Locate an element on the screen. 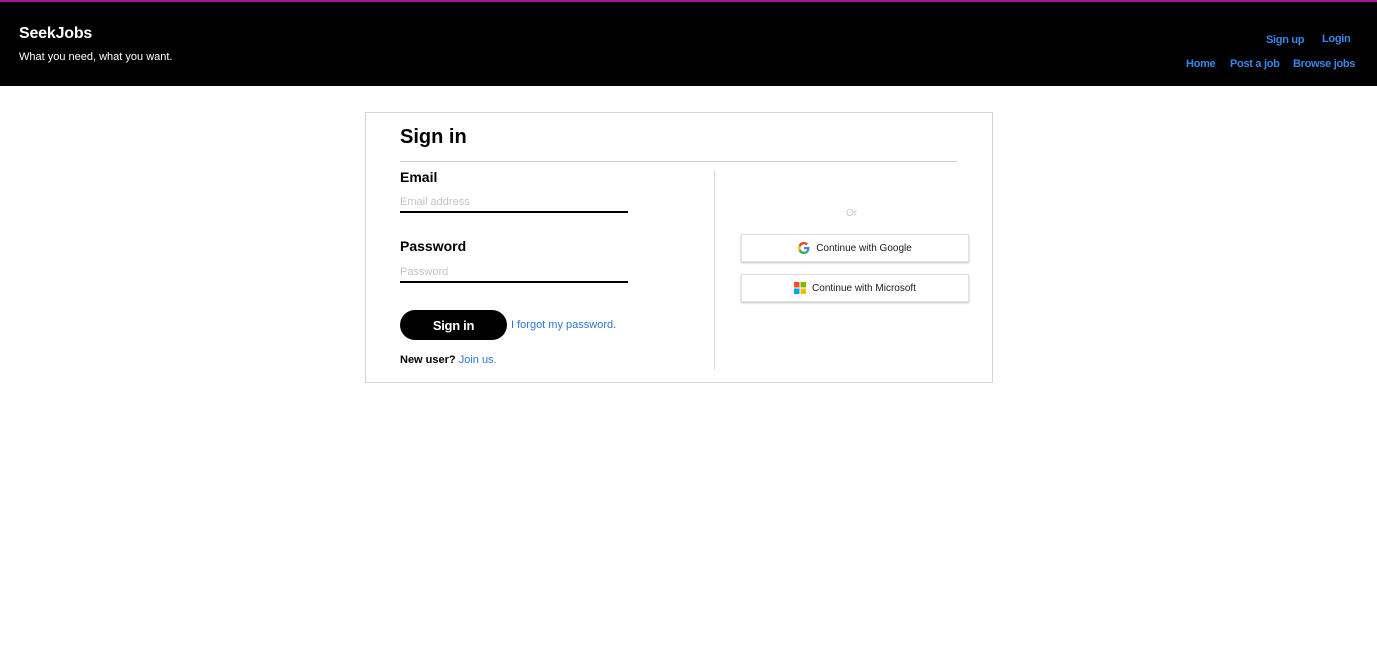 The image size is (1377, 657). nav-login-link: Login is located at coordinates (1336, 39).